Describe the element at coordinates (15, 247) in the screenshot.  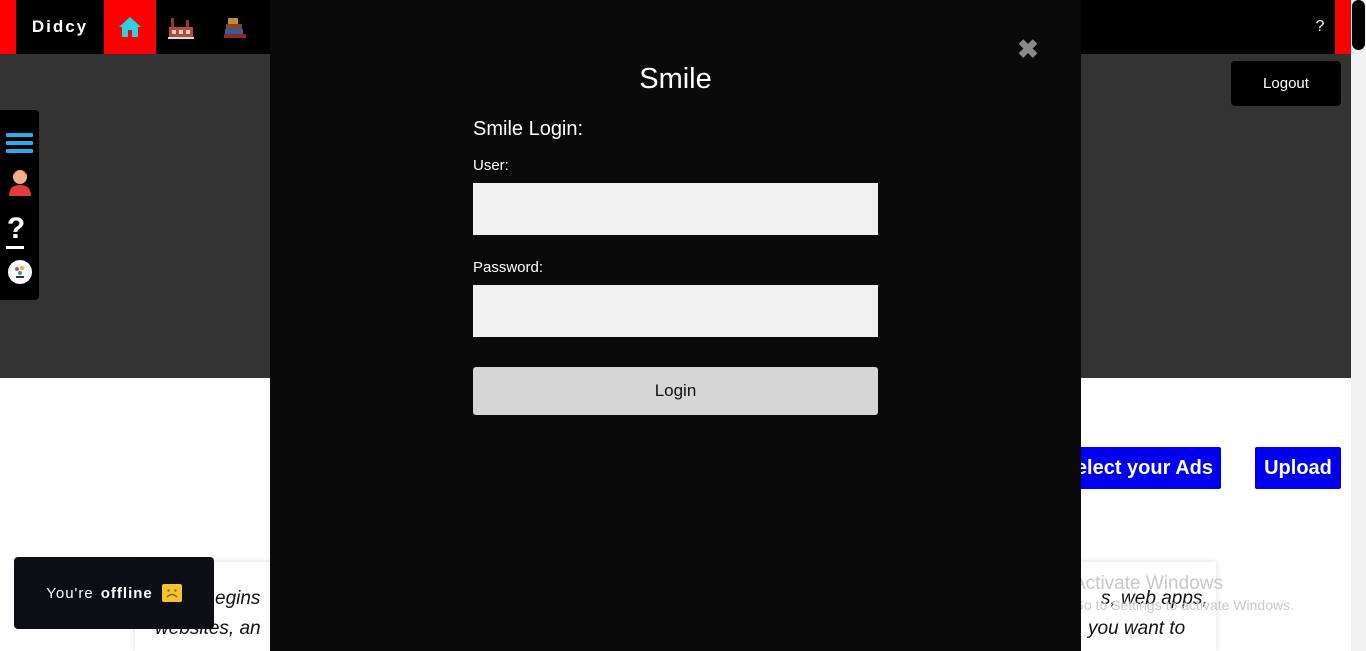
I see `help-underline` at that location.